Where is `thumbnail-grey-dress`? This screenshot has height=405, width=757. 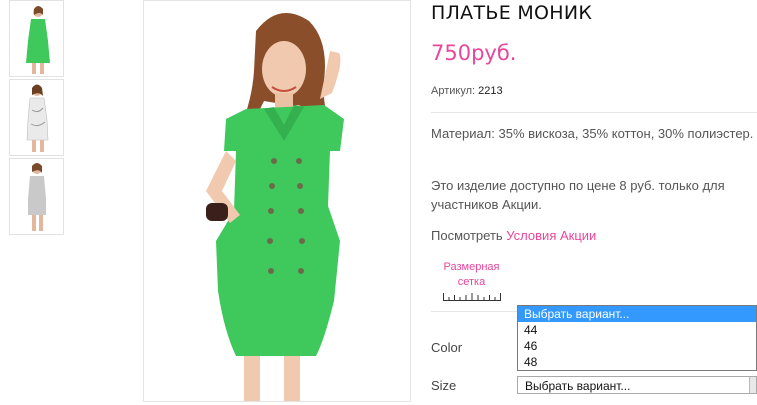
thumbnail-grey-dress is located at coordinates (36, 196).